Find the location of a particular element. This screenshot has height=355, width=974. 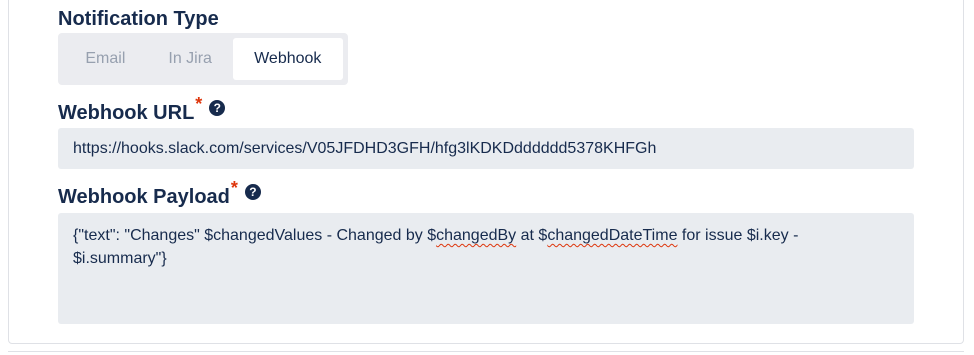

webhook-url-label-text: Webhook URL is located at coordinates (126, 113).